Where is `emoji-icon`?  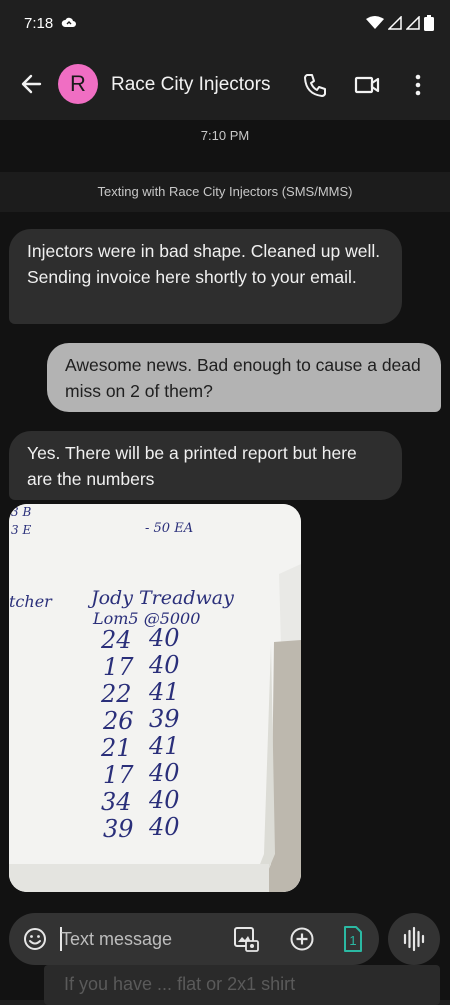
emoji-icon is located at coordinates (35, 939).